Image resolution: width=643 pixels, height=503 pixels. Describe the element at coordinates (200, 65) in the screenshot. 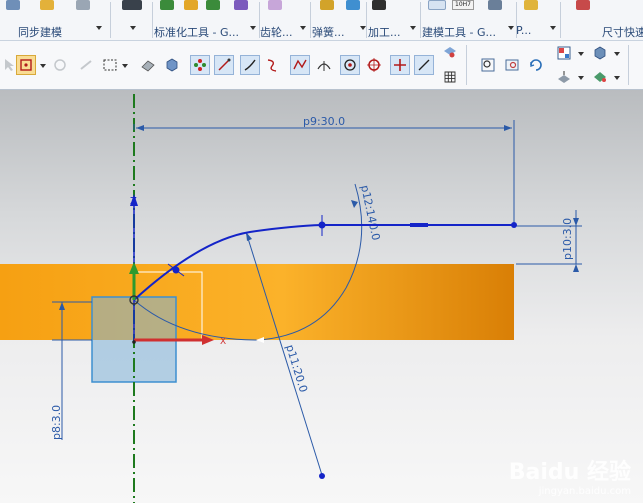

I see `point-snap-icon` at that location.